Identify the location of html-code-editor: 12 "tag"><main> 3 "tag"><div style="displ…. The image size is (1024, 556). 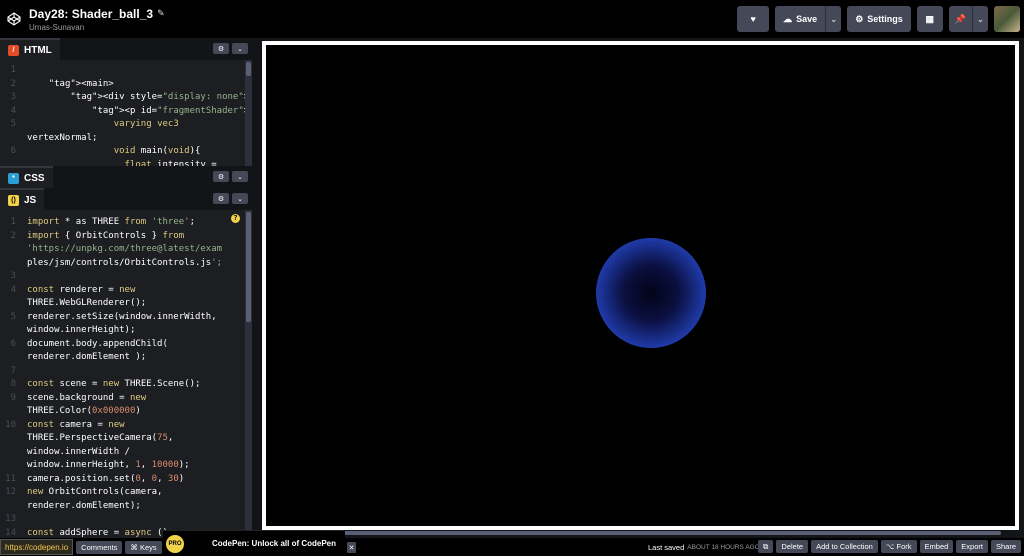
(126, 113).